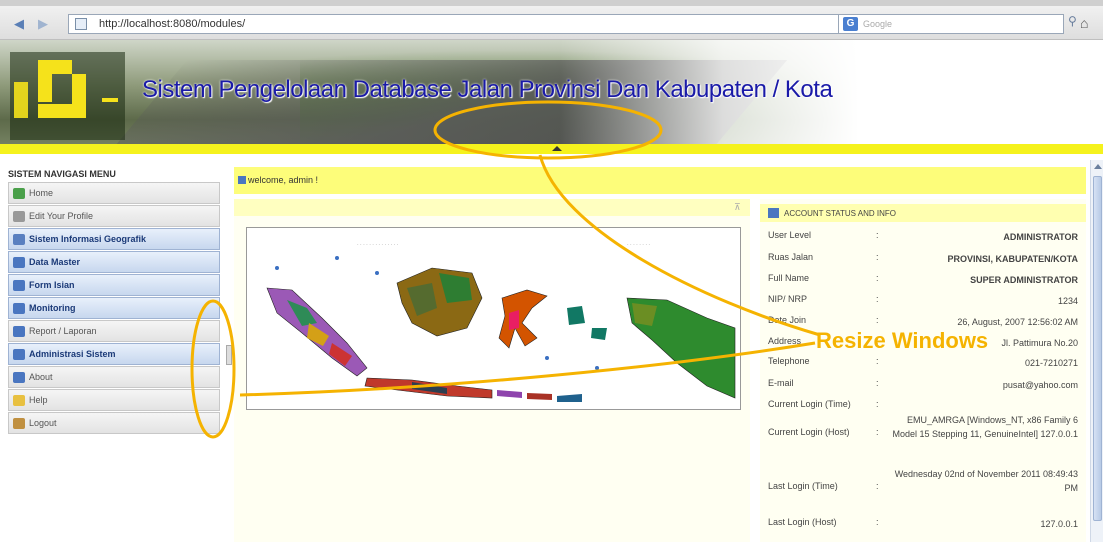  Describe the element at coordinates (923, 213) in the screenshot. I see `account-info-header: ACCOUNT STATUS AND INFO` at that location.